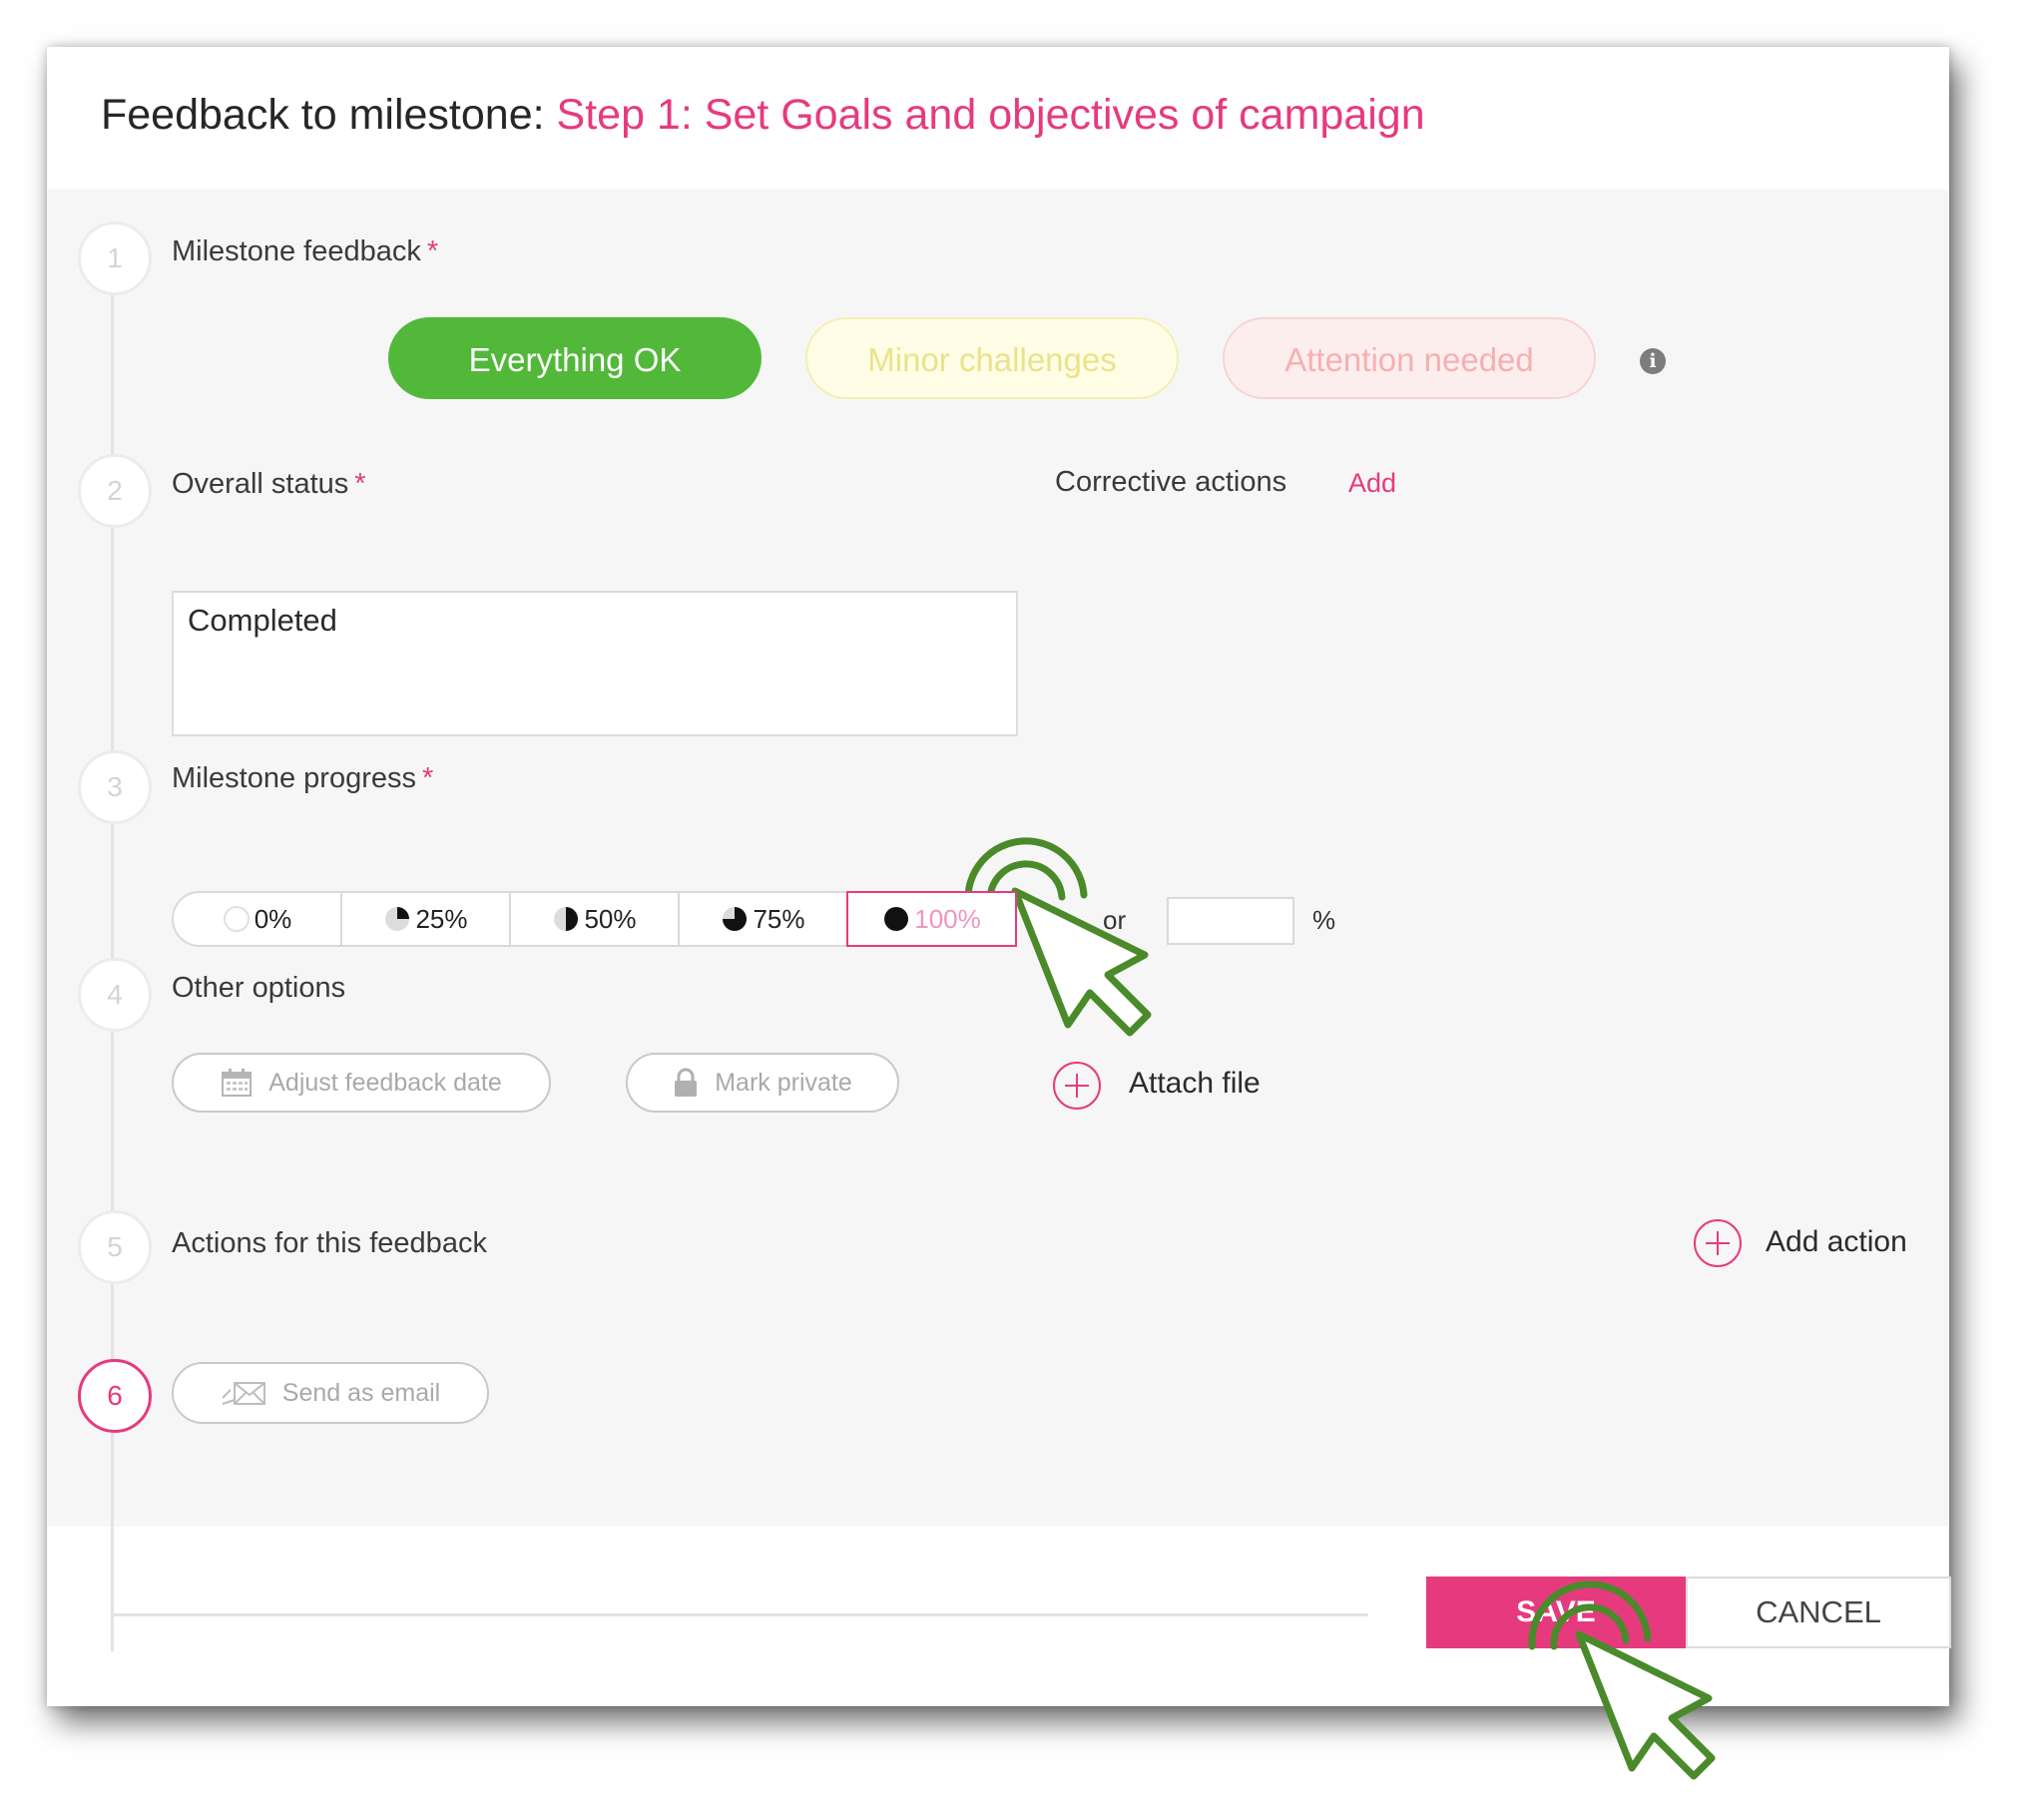 The image size is (2044, 1808). Describe the element at coordinates (992, 358) in the screenshot. I see `minor-challenges-button: Minor challenges` at that location.